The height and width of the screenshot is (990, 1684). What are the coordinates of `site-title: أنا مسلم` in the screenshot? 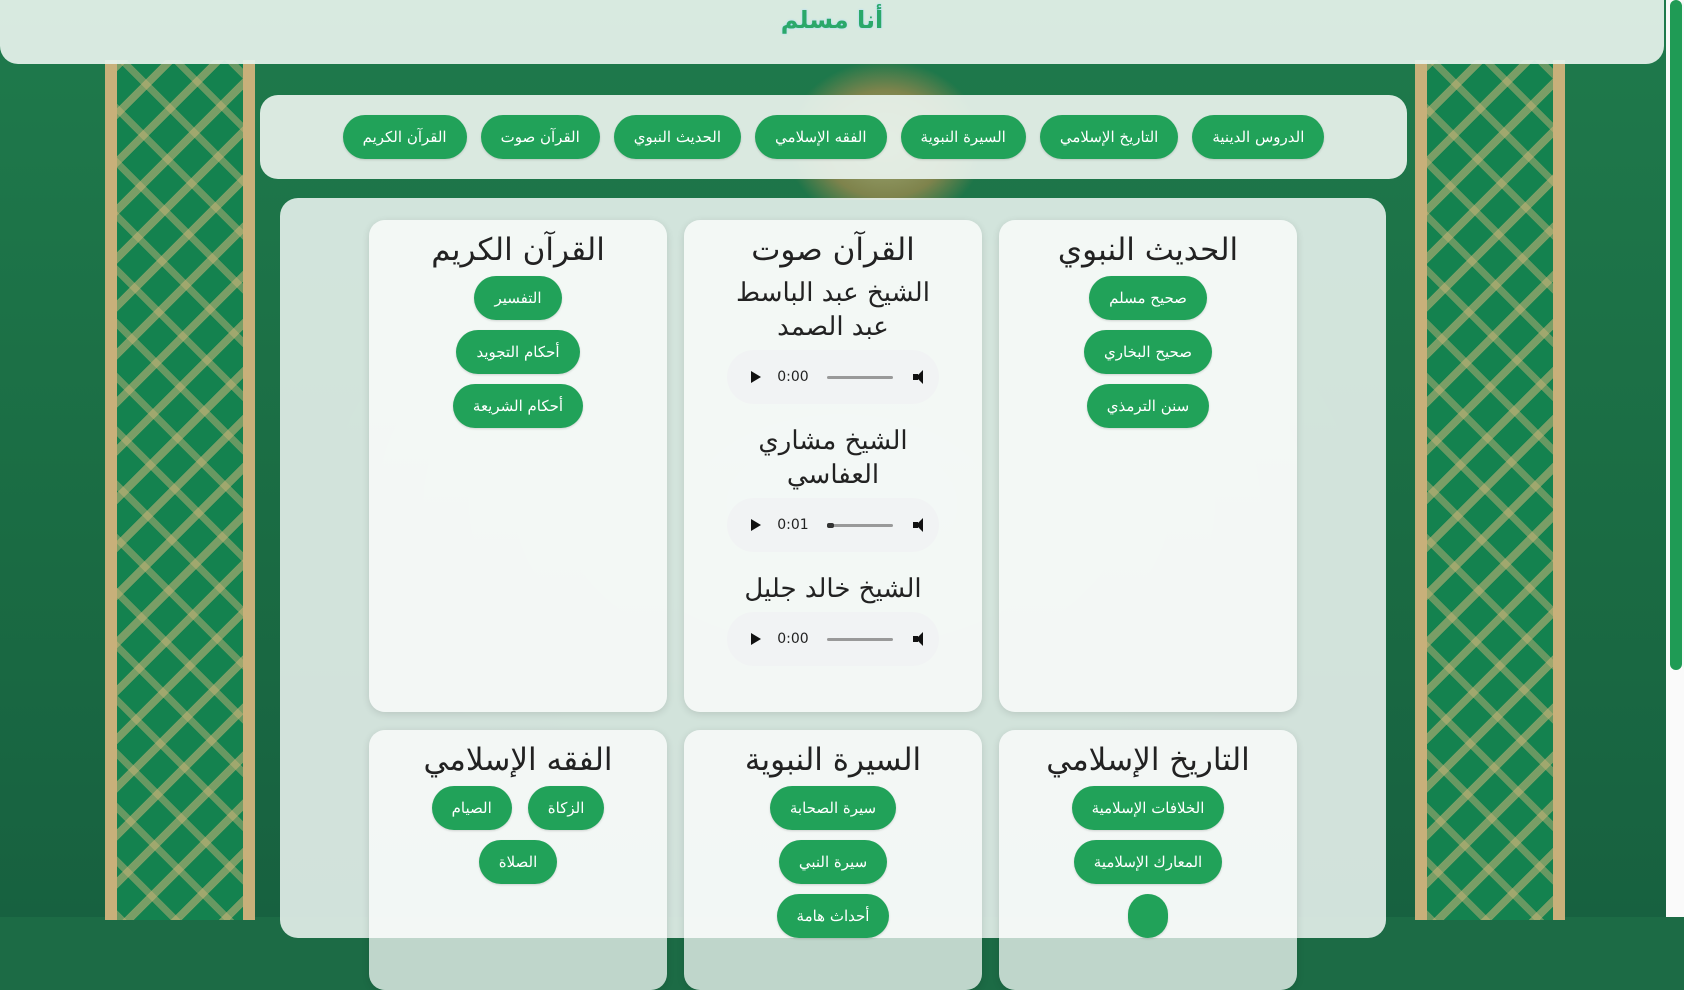 It's located at (832, 20).